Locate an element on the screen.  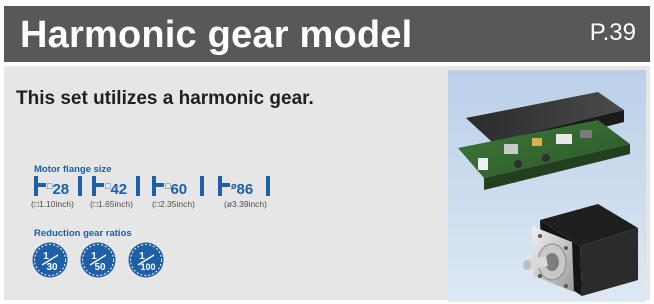
flange-code: □28 is located at coordinates (58, 189).